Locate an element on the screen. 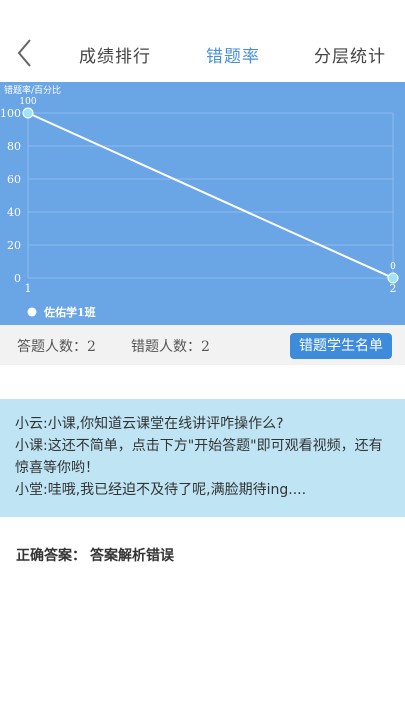 The width and height of the screenshot is (405, 727). y-tick-label: 60 is located at coordinates (14, 179).